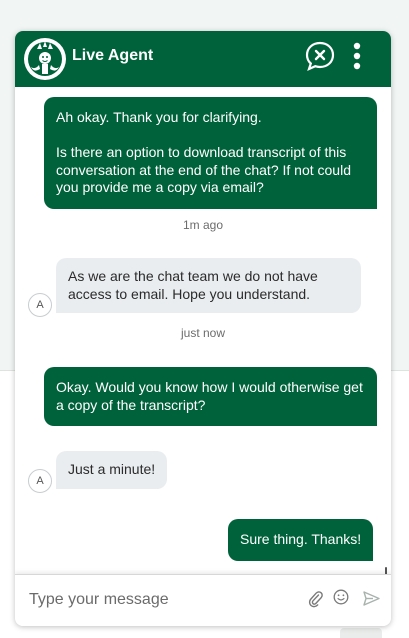 Image resolution: width=409 pixels, height=638 pixels. I want to click on end-chat-icon, so click(320, 56).